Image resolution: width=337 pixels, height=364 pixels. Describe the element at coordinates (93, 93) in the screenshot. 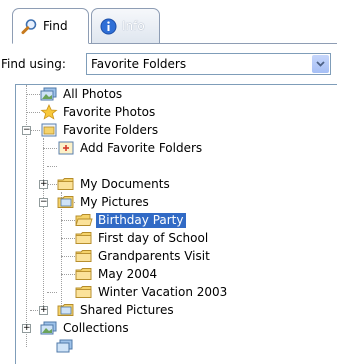

I see `tree-item-label: All Photos` at that location.